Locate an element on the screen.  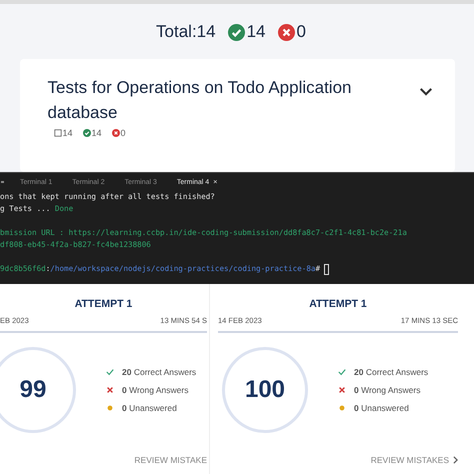
square-icon is located at coordinates (58, 133).